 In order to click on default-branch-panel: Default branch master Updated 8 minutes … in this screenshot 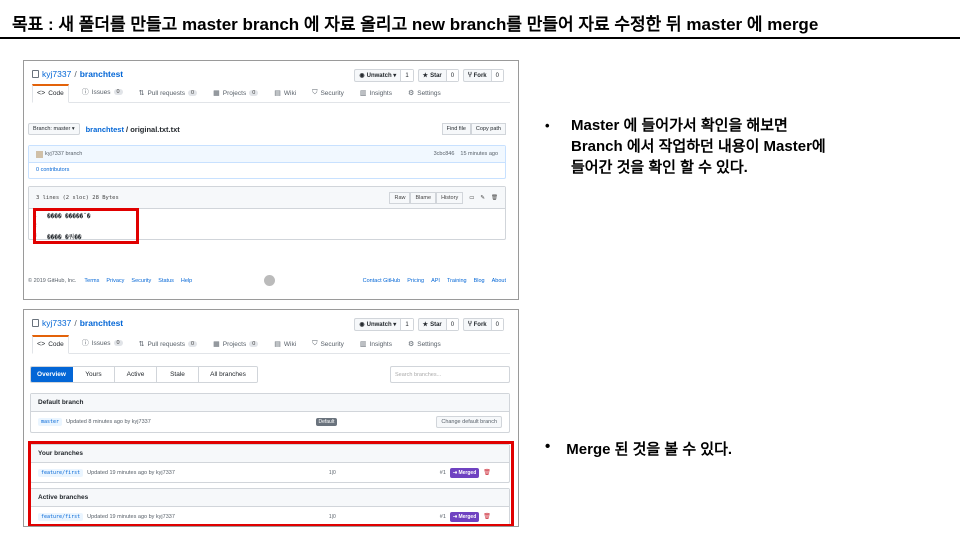, I will do `click(270, 413)`.